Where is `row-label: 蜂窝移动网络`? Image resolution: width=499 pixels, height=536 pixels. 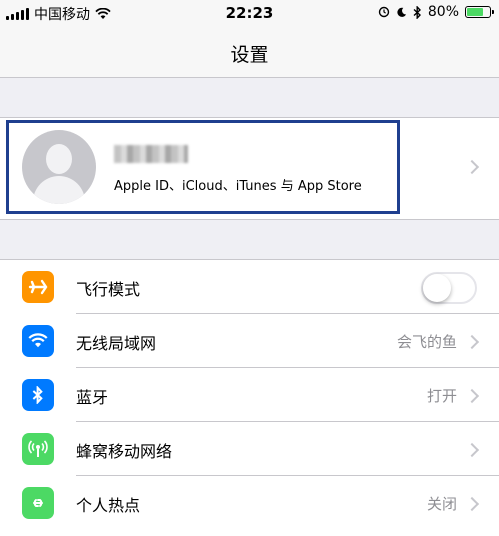 row-label: 蜂窝移动网络 is located at coordinates (124, 451).